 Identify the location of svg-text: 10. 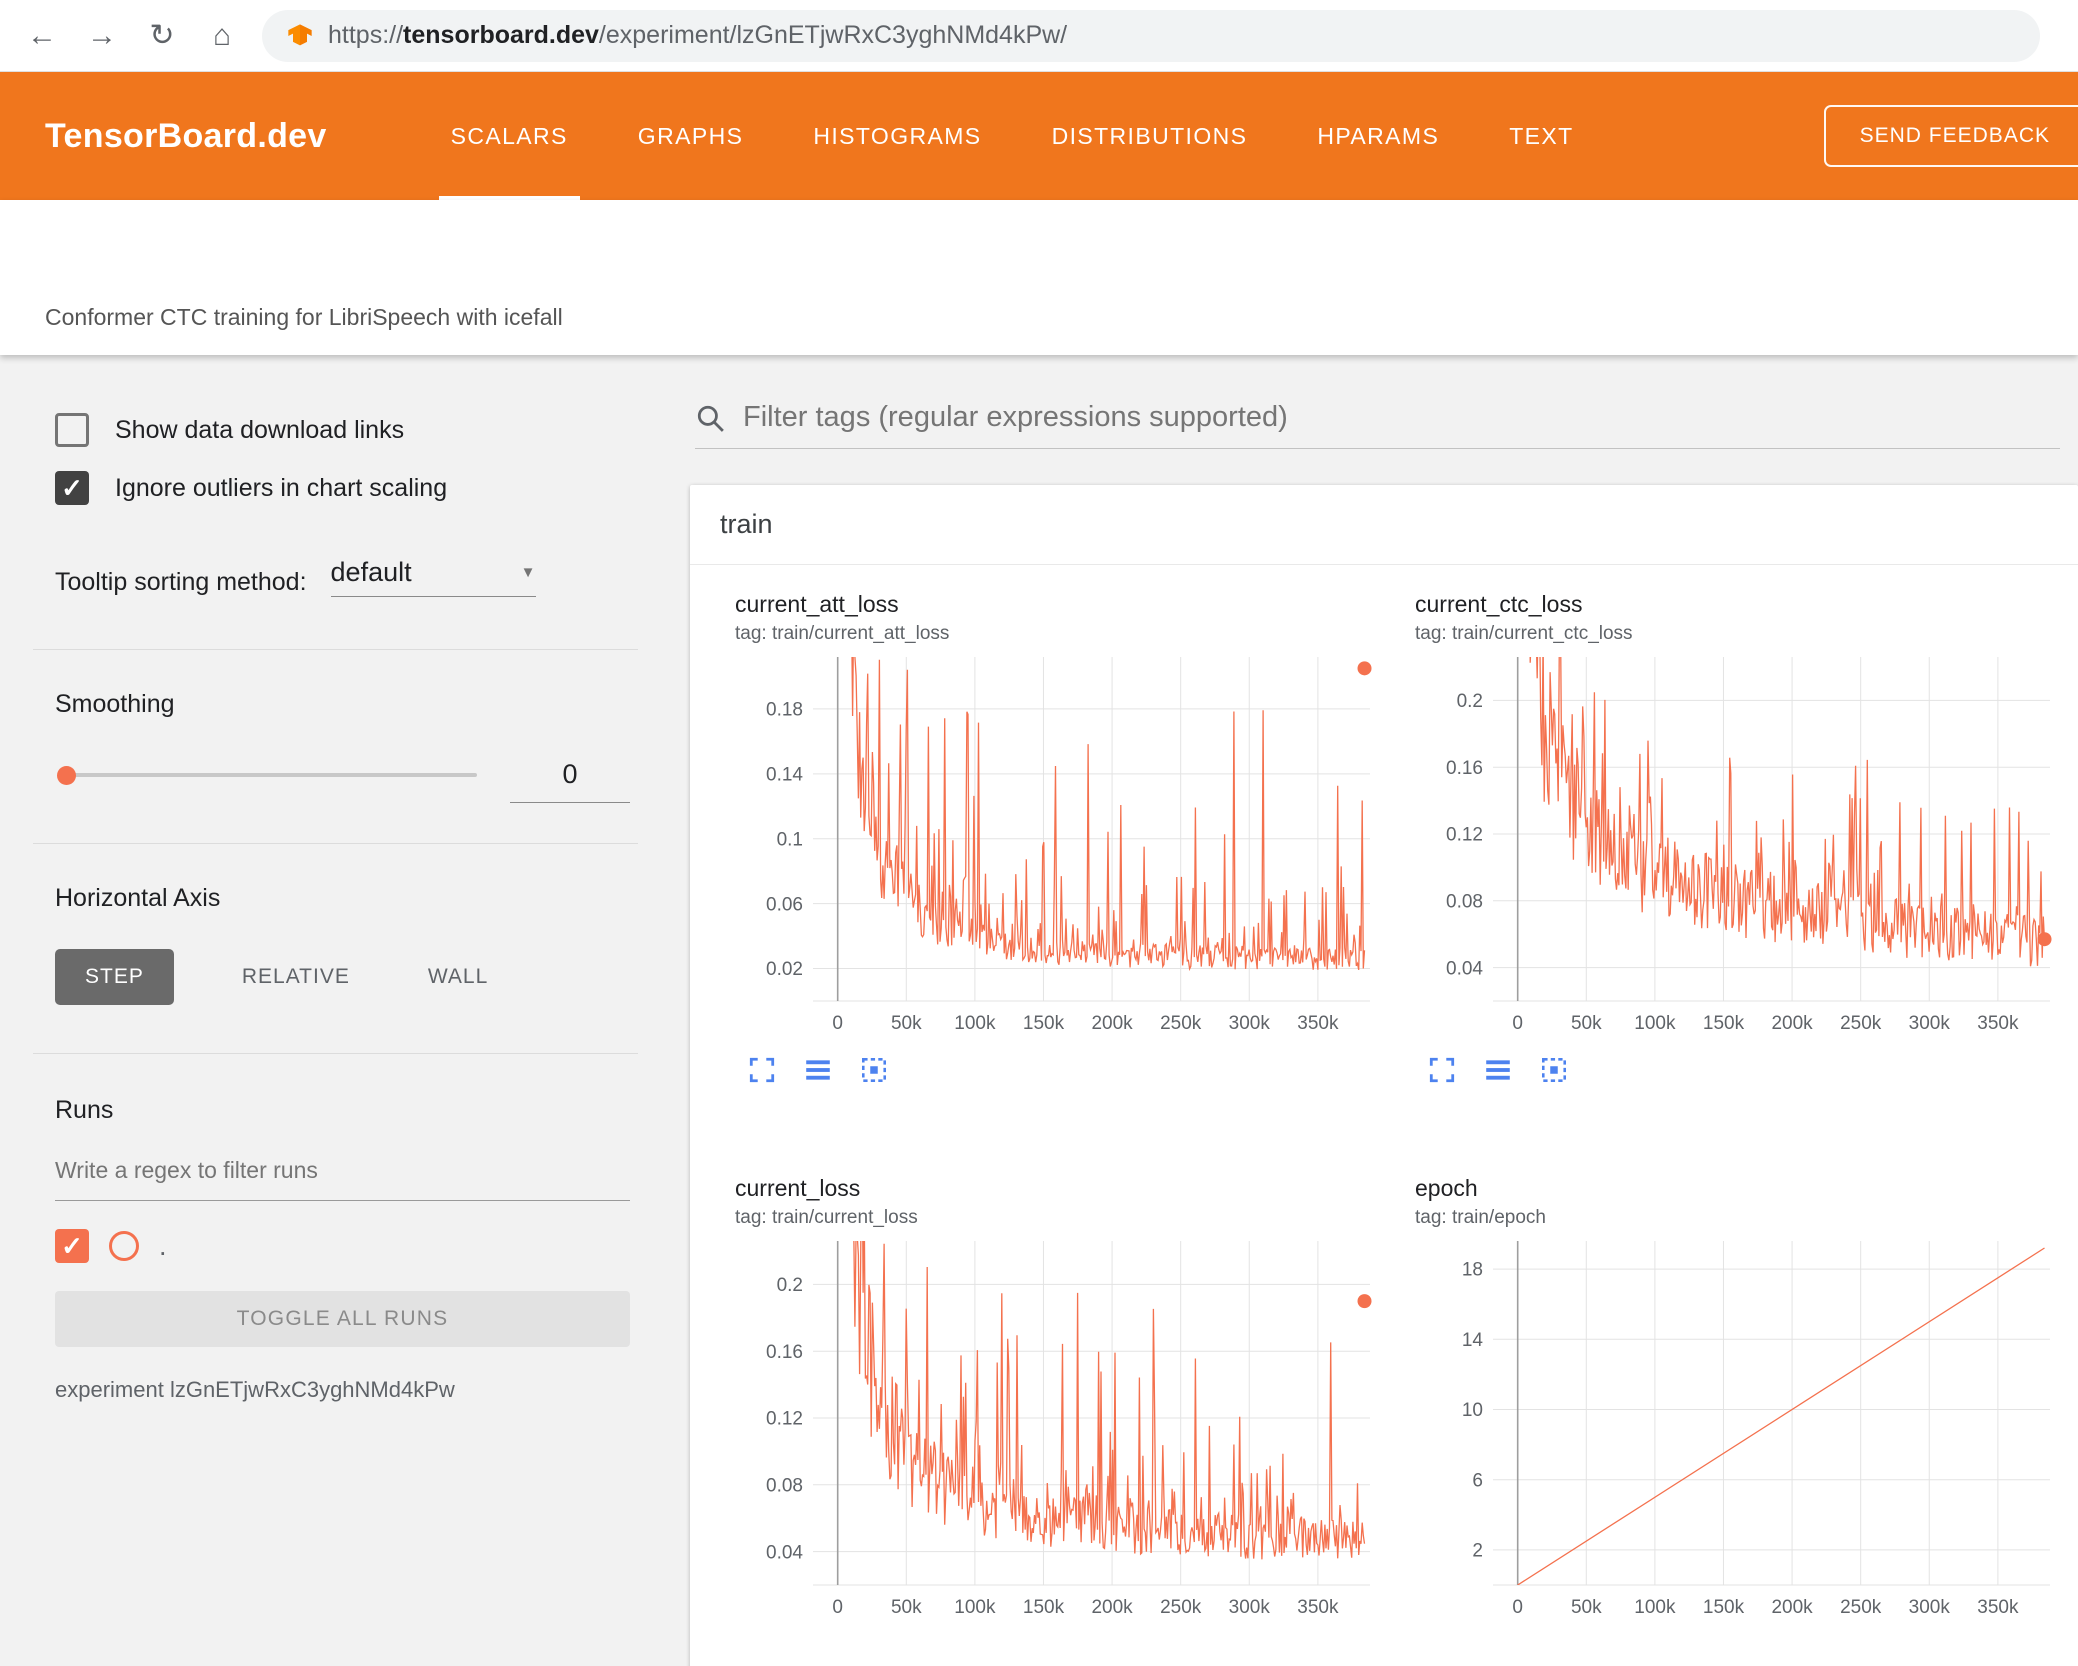
(1472, 1410).